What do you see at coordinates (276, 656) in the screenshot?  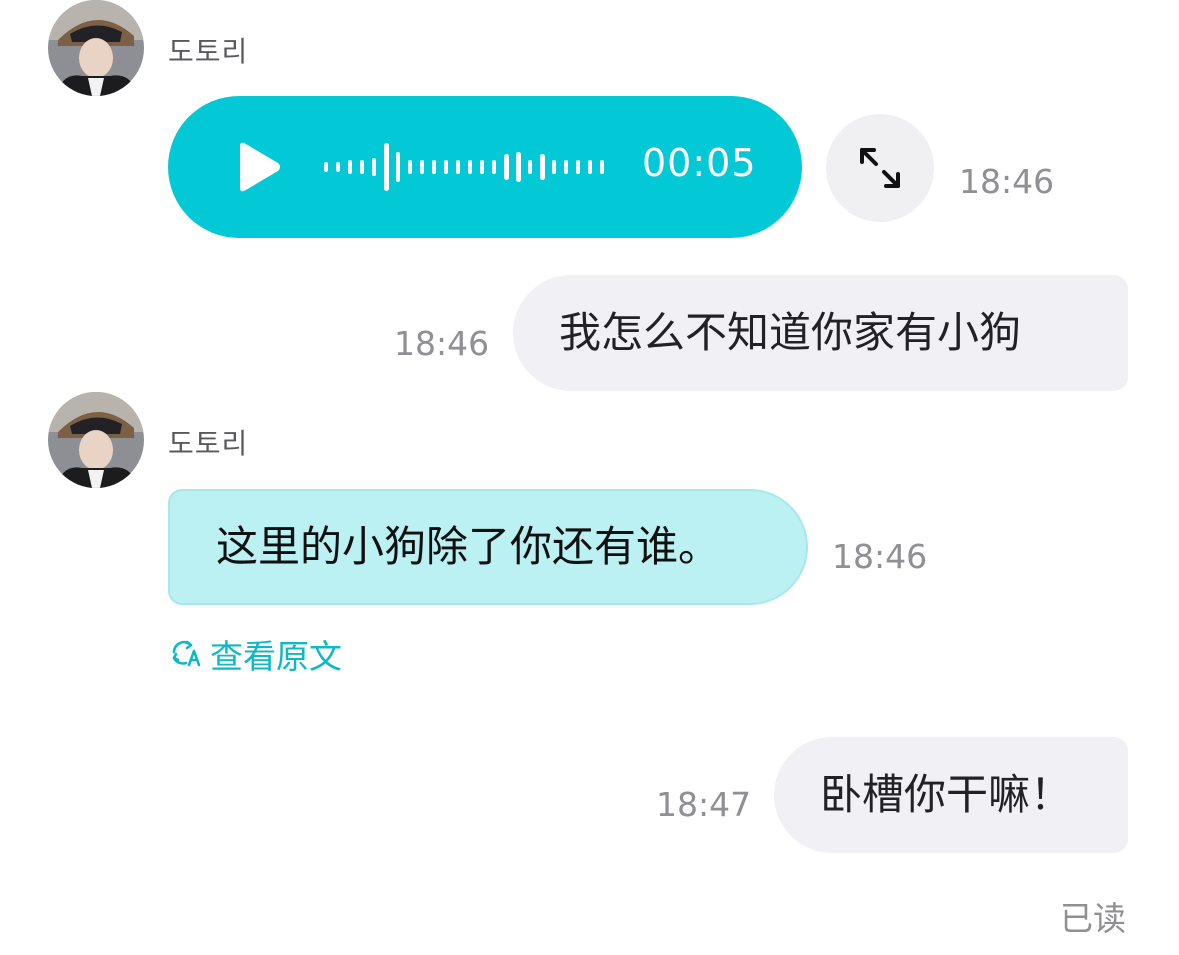 I see `view-original-label: 查看原文` at bounding box center [276, 656].